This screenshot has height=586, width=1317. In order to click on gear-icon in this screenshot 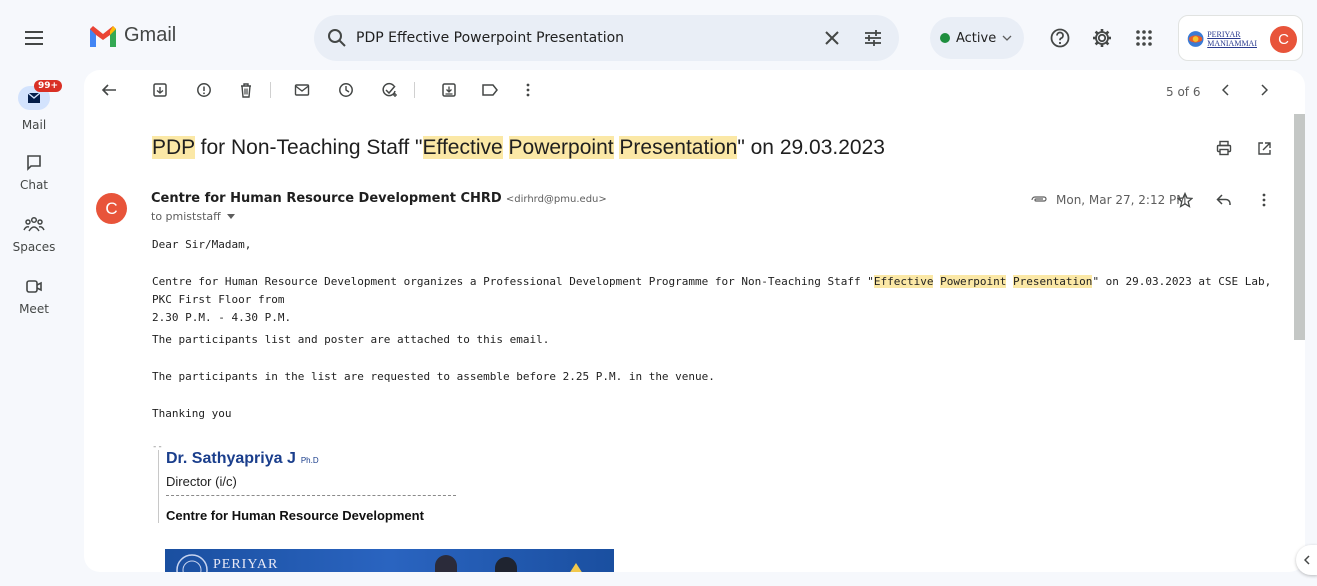, I will do `click(1102, 38)`.